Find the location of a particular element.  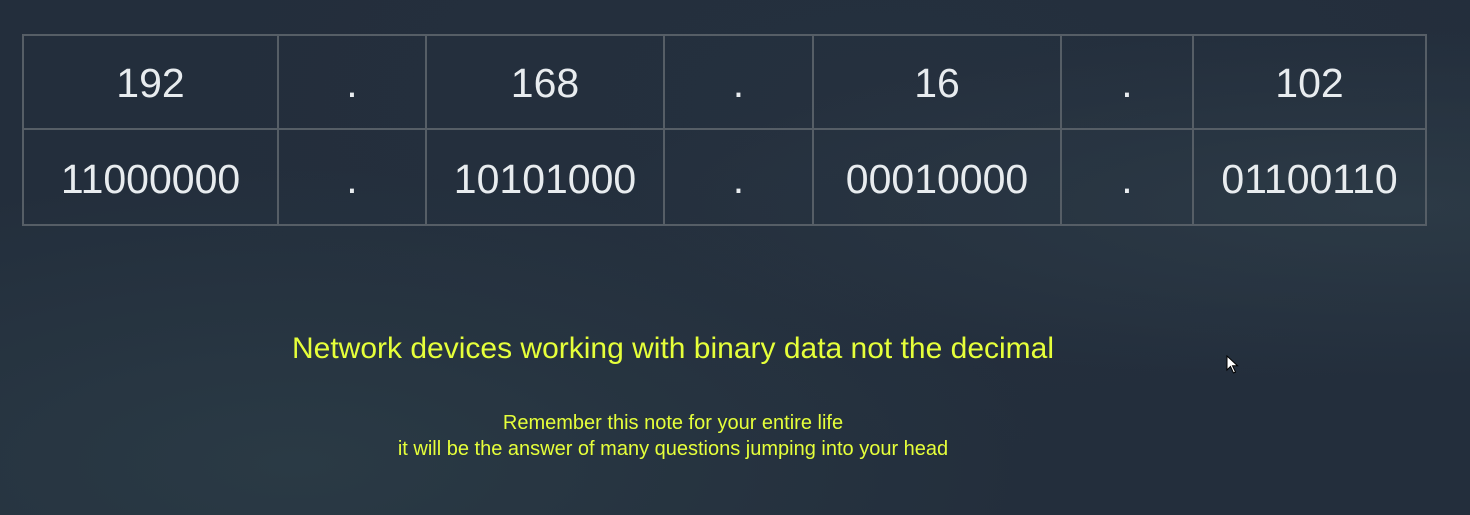

note-line-1: Remember this note for your entire life is located at coordinates (673, 423).